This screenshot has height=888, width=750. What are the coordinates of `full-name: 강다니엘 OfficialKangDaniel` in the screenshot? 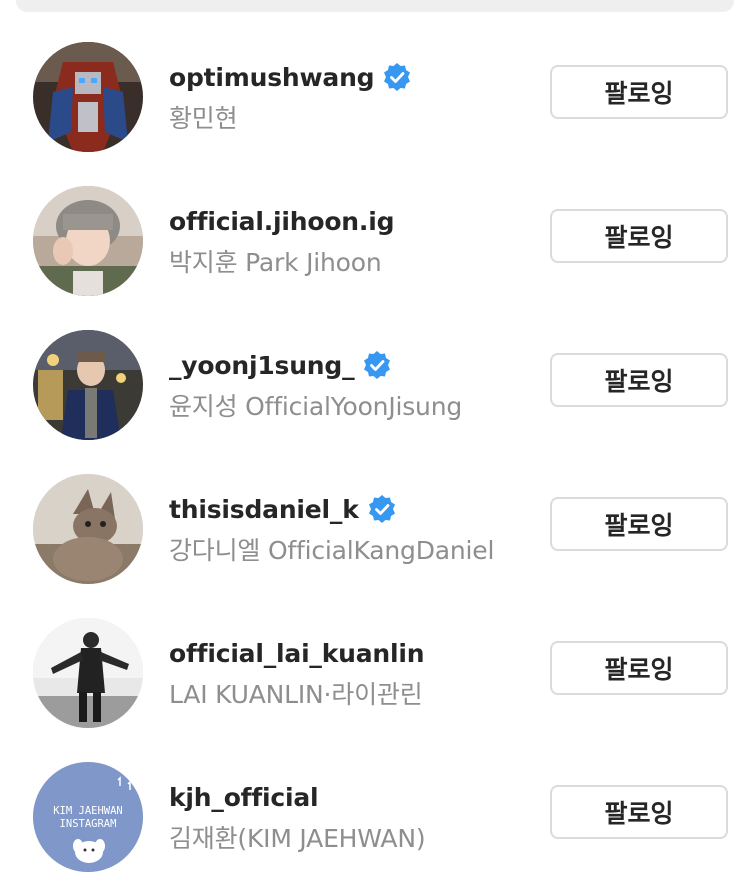 It's located at (332, 550).